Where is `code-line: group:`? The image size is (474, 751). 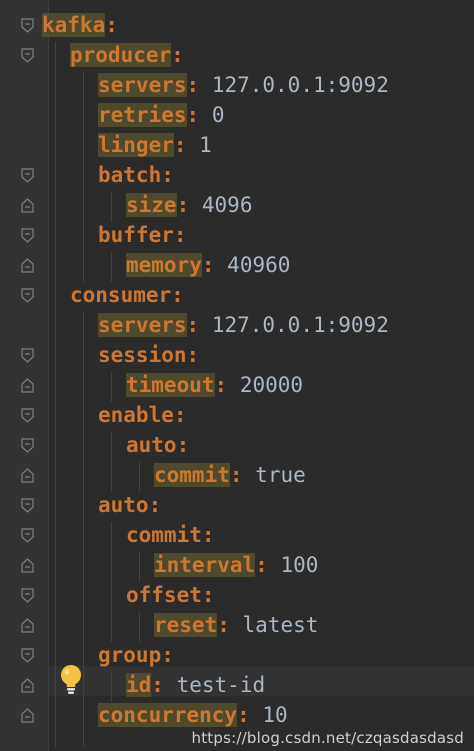 code-line: group: is located at coordinates (136, 655).